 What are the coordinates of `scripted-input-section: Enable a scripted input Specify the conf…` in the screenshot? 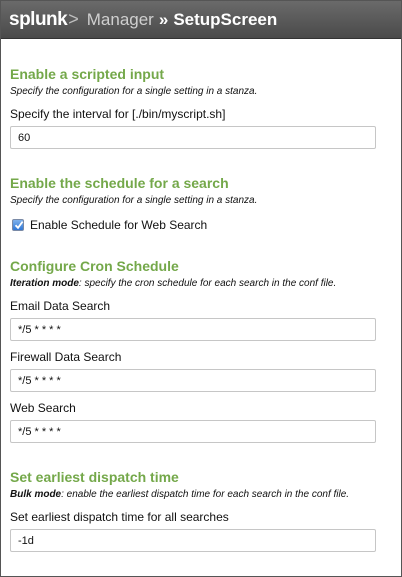 It's located at (205, 107).